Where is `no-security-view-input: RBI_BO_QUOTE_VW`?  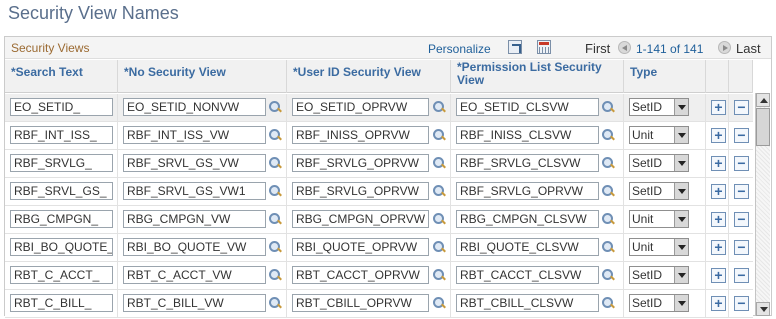
no-security-view-input: RBI_BO_QUOTE_VW is located at coordinates (194, 247).